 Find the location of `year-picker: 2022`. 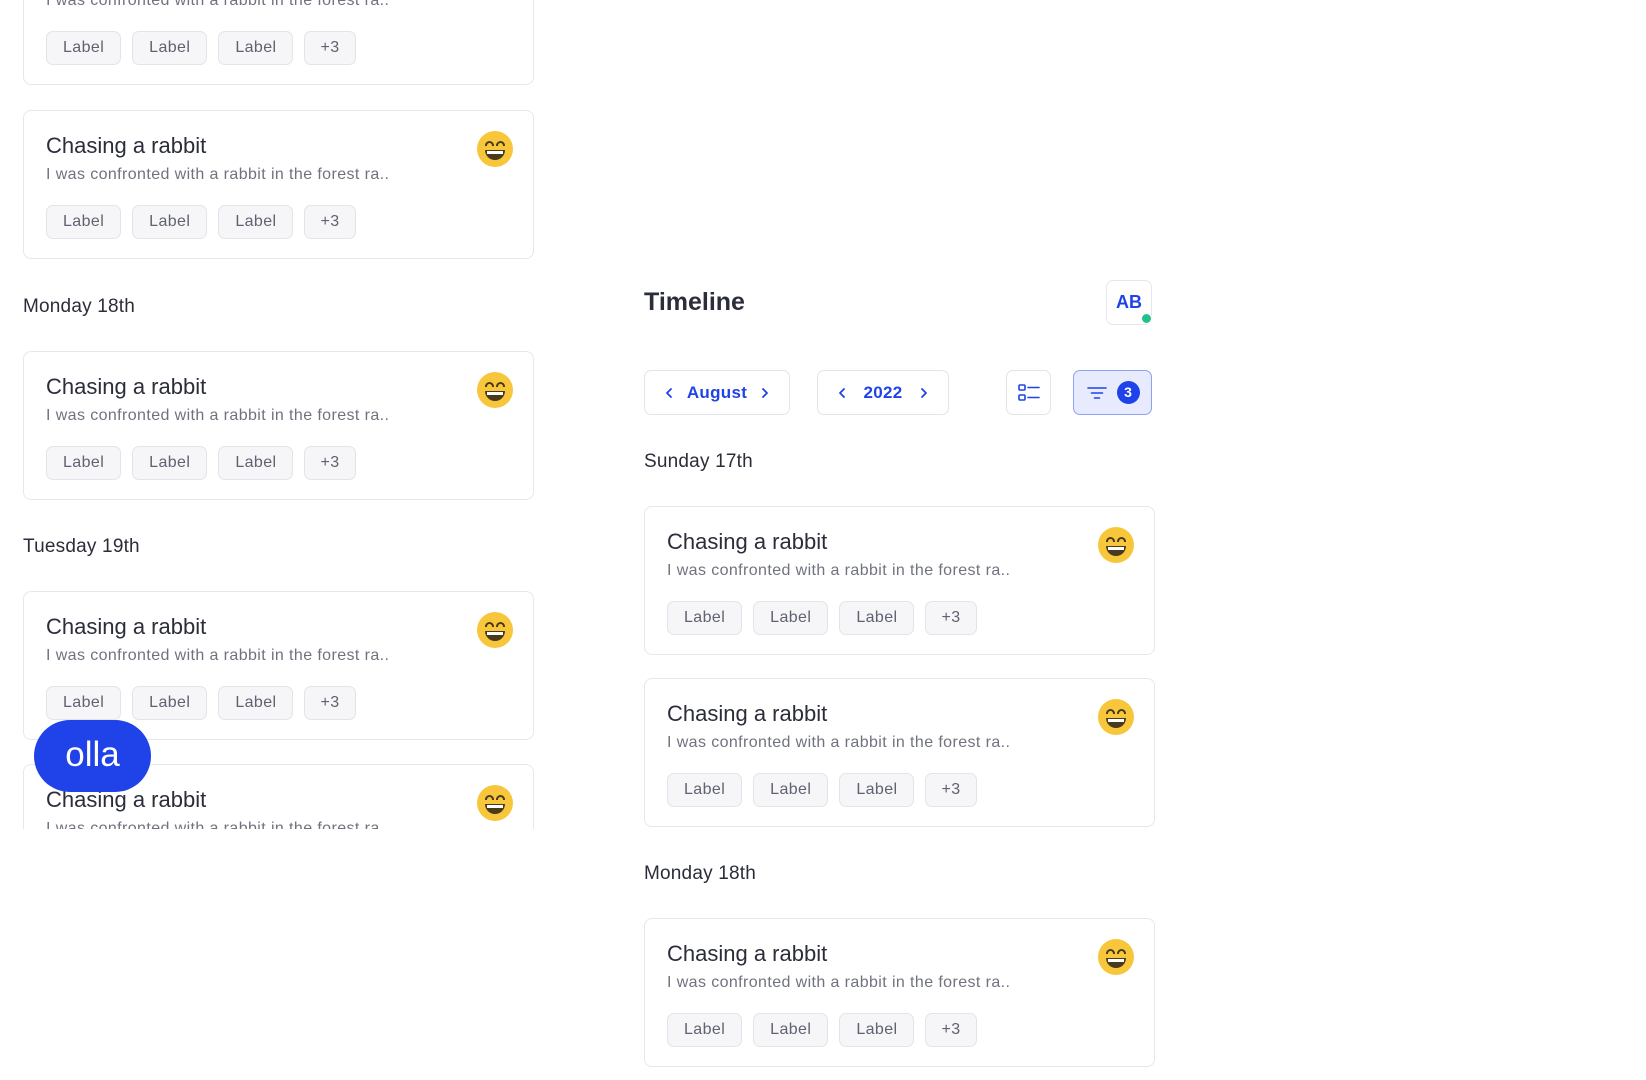

year-picker: 2022 is located at coordinates (883, 392).